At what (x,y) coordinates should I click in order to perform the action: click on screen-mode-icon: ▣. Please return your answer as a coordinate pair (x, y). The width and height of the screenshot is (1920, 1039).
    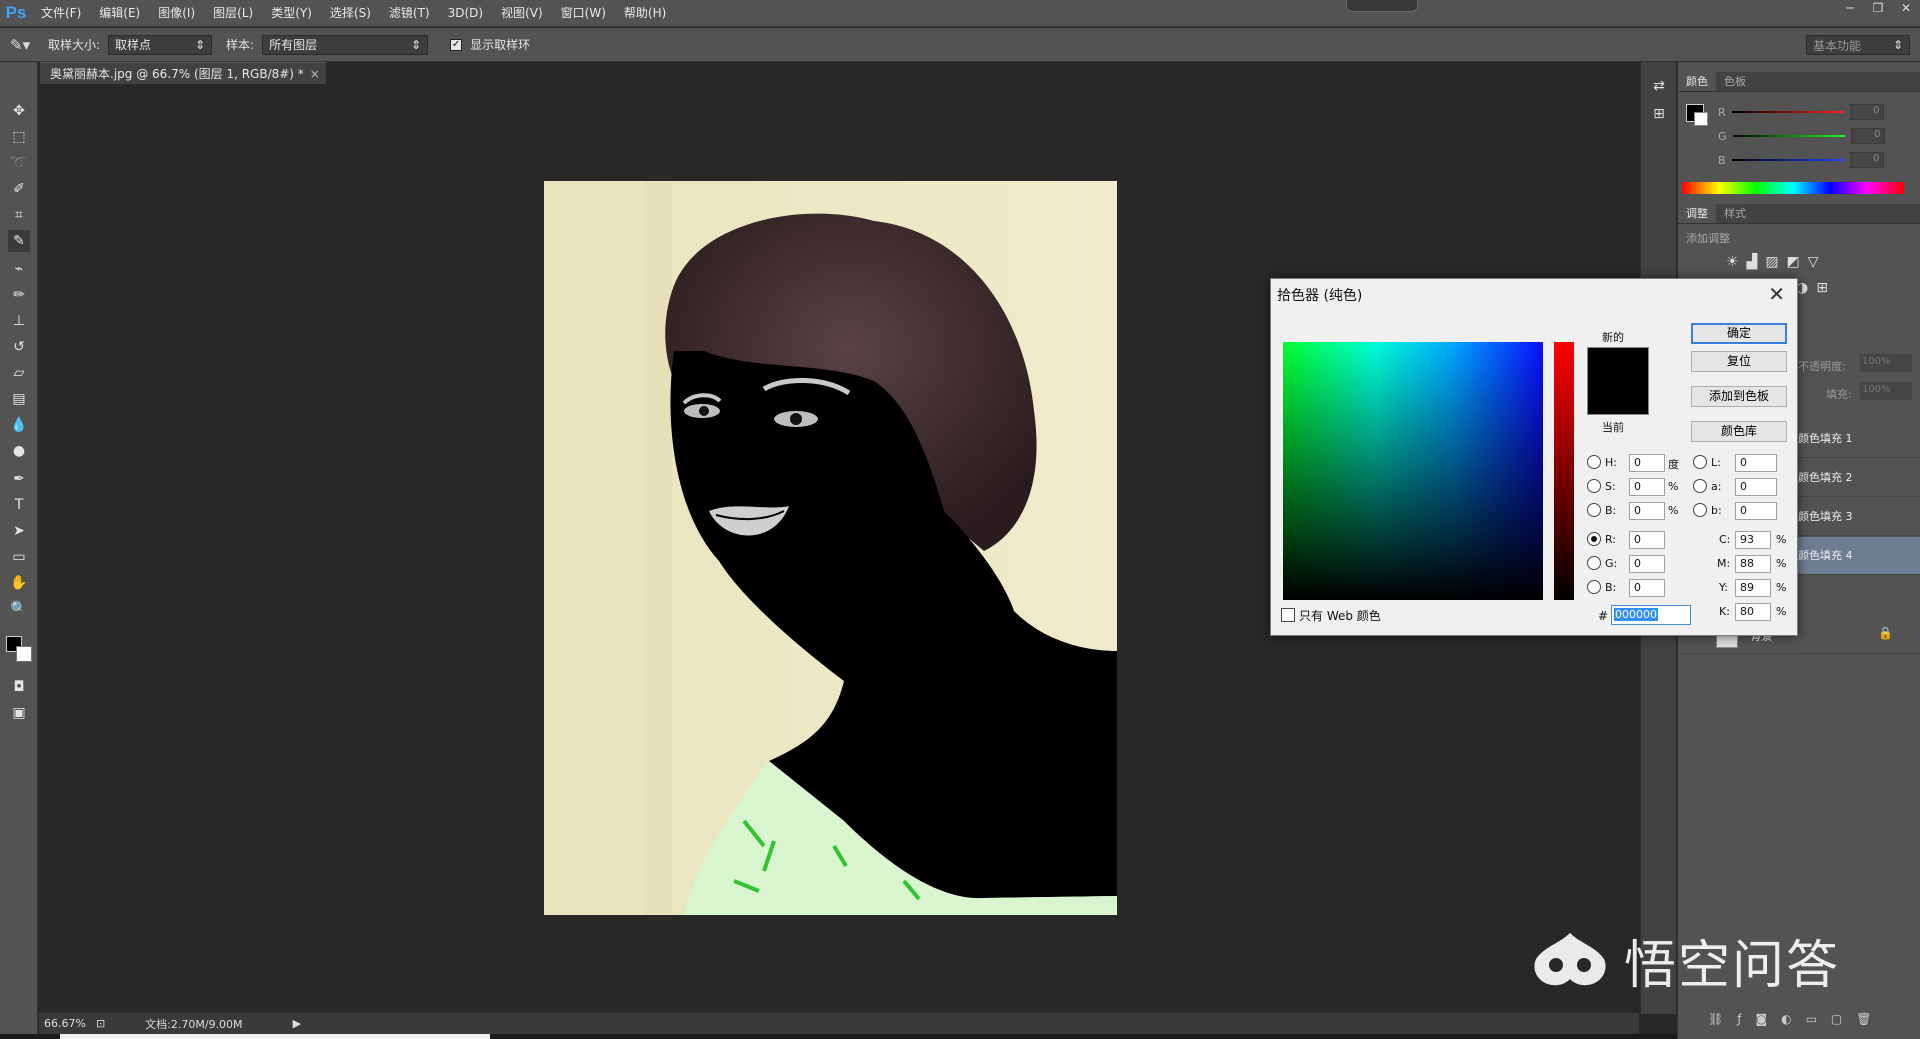
    Looking at the image, I should click on (19, 713).